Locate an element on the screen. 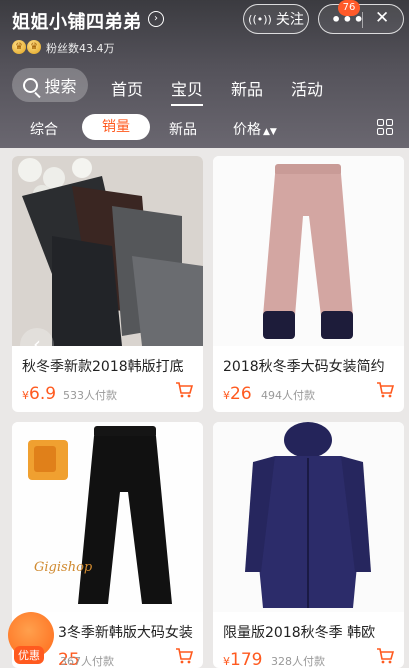 This screenshot has height=668, width=409. miniapp-capsule: ••• ✕ is located at coordinates (361, 19).